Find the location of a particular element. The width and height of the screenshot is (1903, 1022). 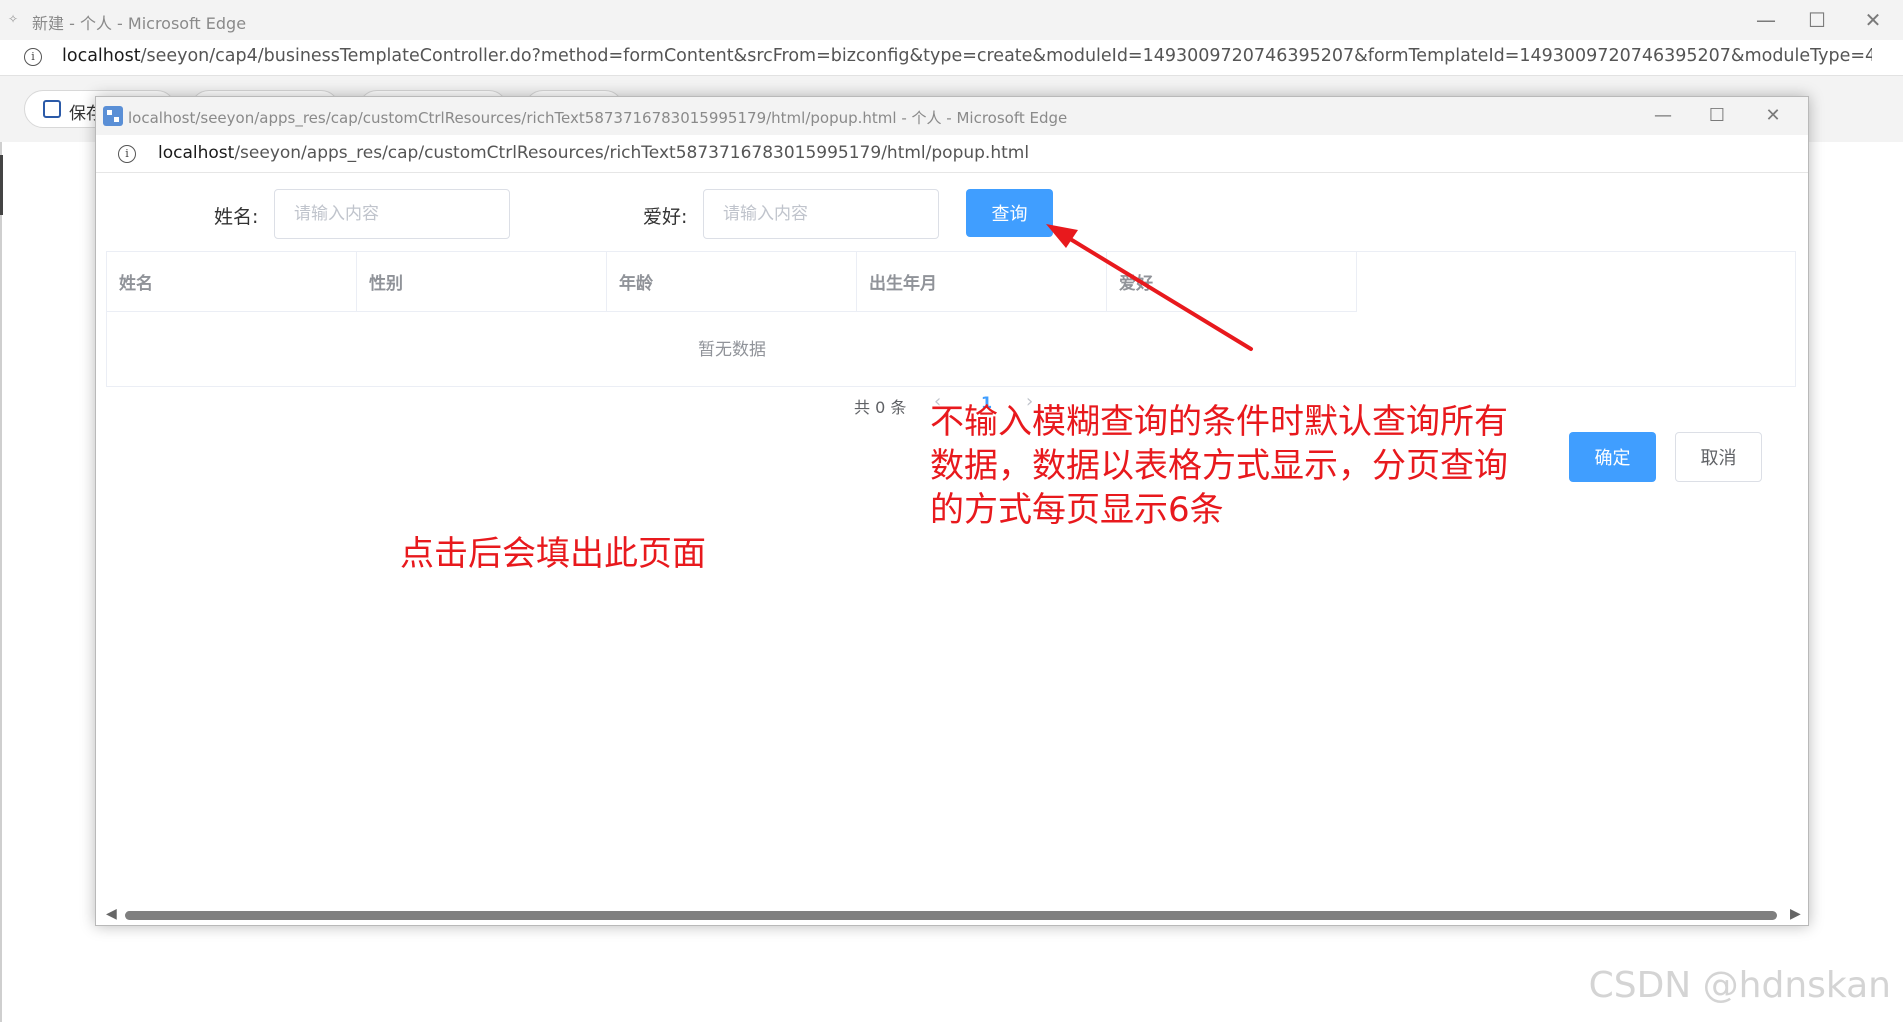

main-titlebar: ✧ 新建 - 个人 - Microsoft Edge — ☐ ✕ is located at coordinates (951, 20).